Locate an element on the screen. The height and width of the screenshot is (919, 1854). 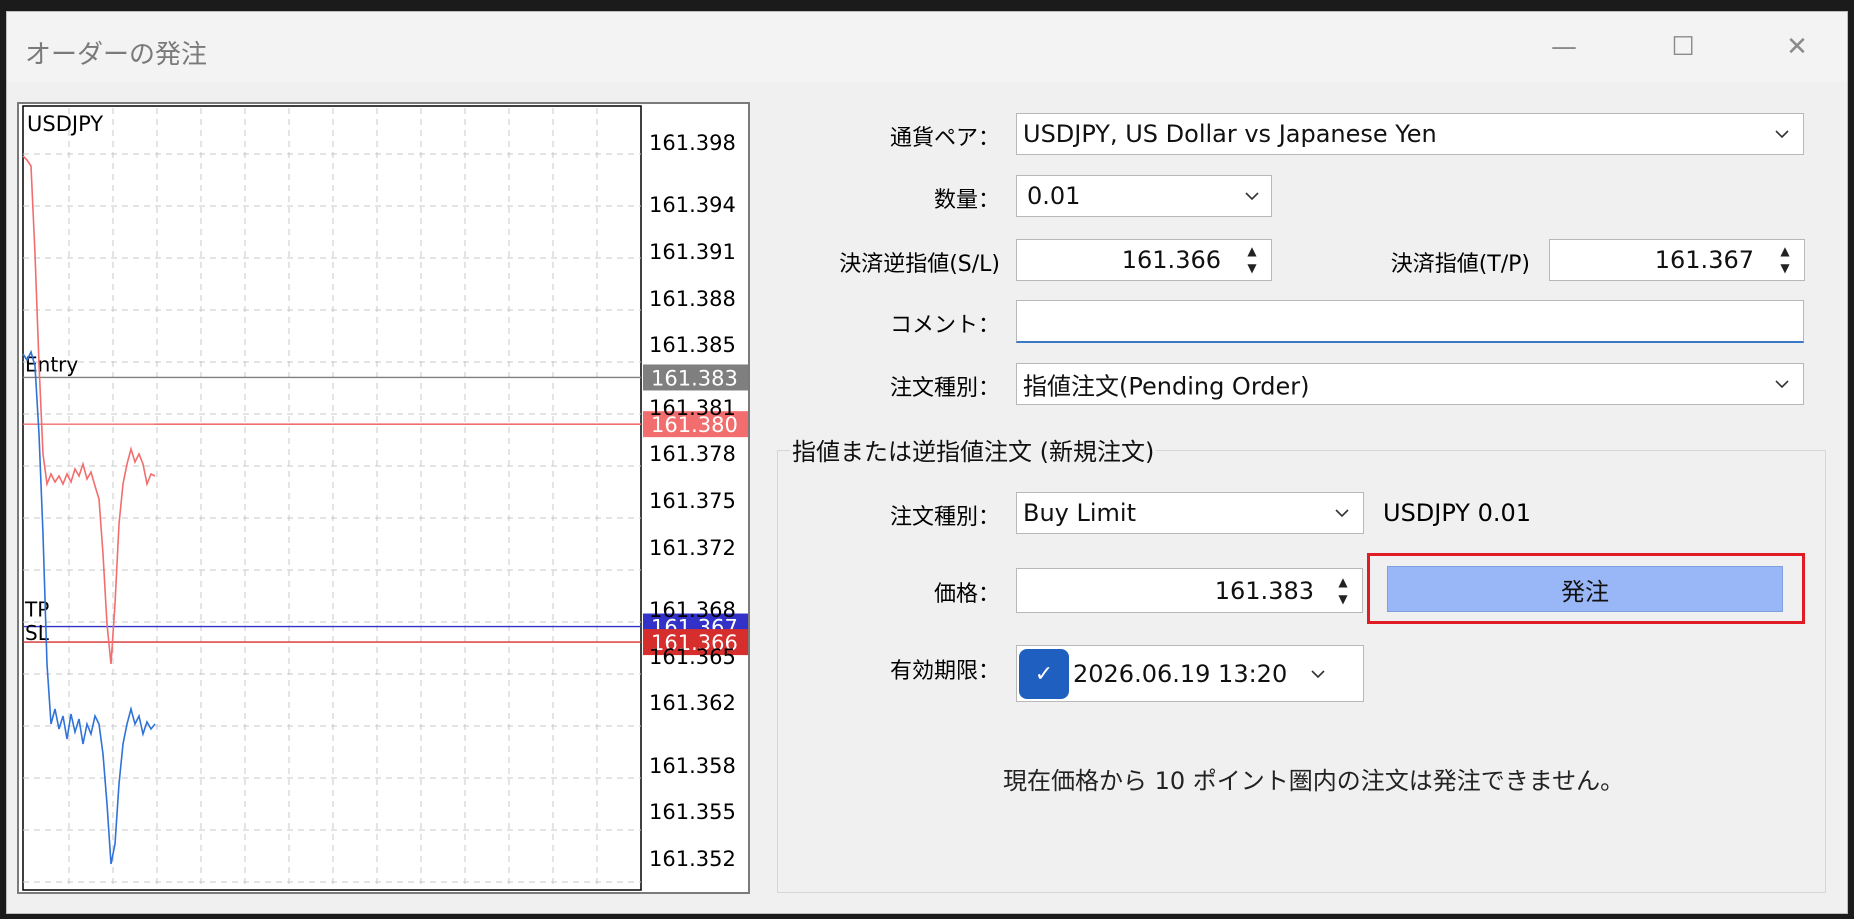
sl-value: 161.366 is located at coordinates (1171, 260).